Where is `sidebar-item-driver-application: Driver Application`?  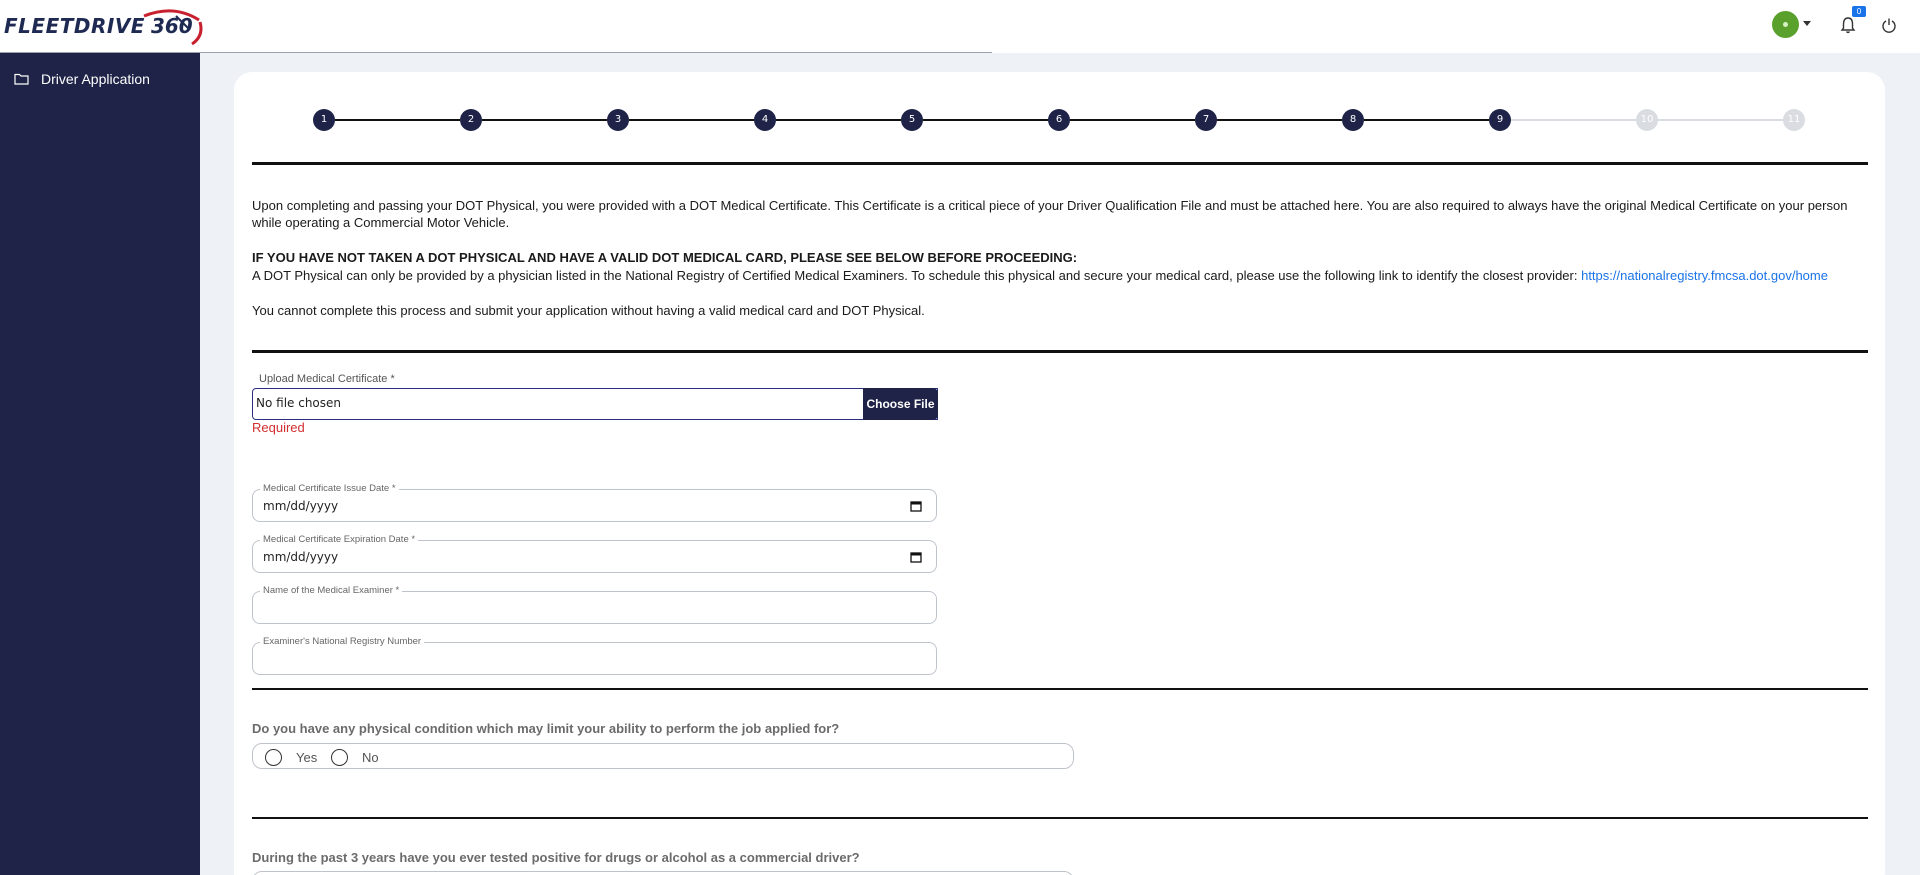
sidebar-item-driver-application: Driver Application is located at coordinates (82, 79).